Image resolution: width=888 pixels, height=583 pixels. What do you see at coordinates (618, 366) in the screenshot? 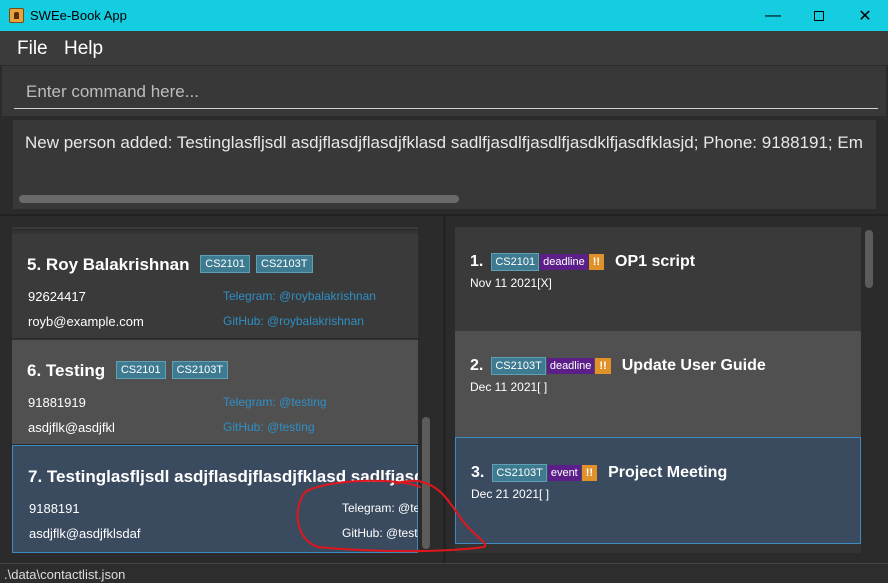
I see `task-header: 2. CS2103T deadline !! Update User Guide` at bounding box center [618, 366].